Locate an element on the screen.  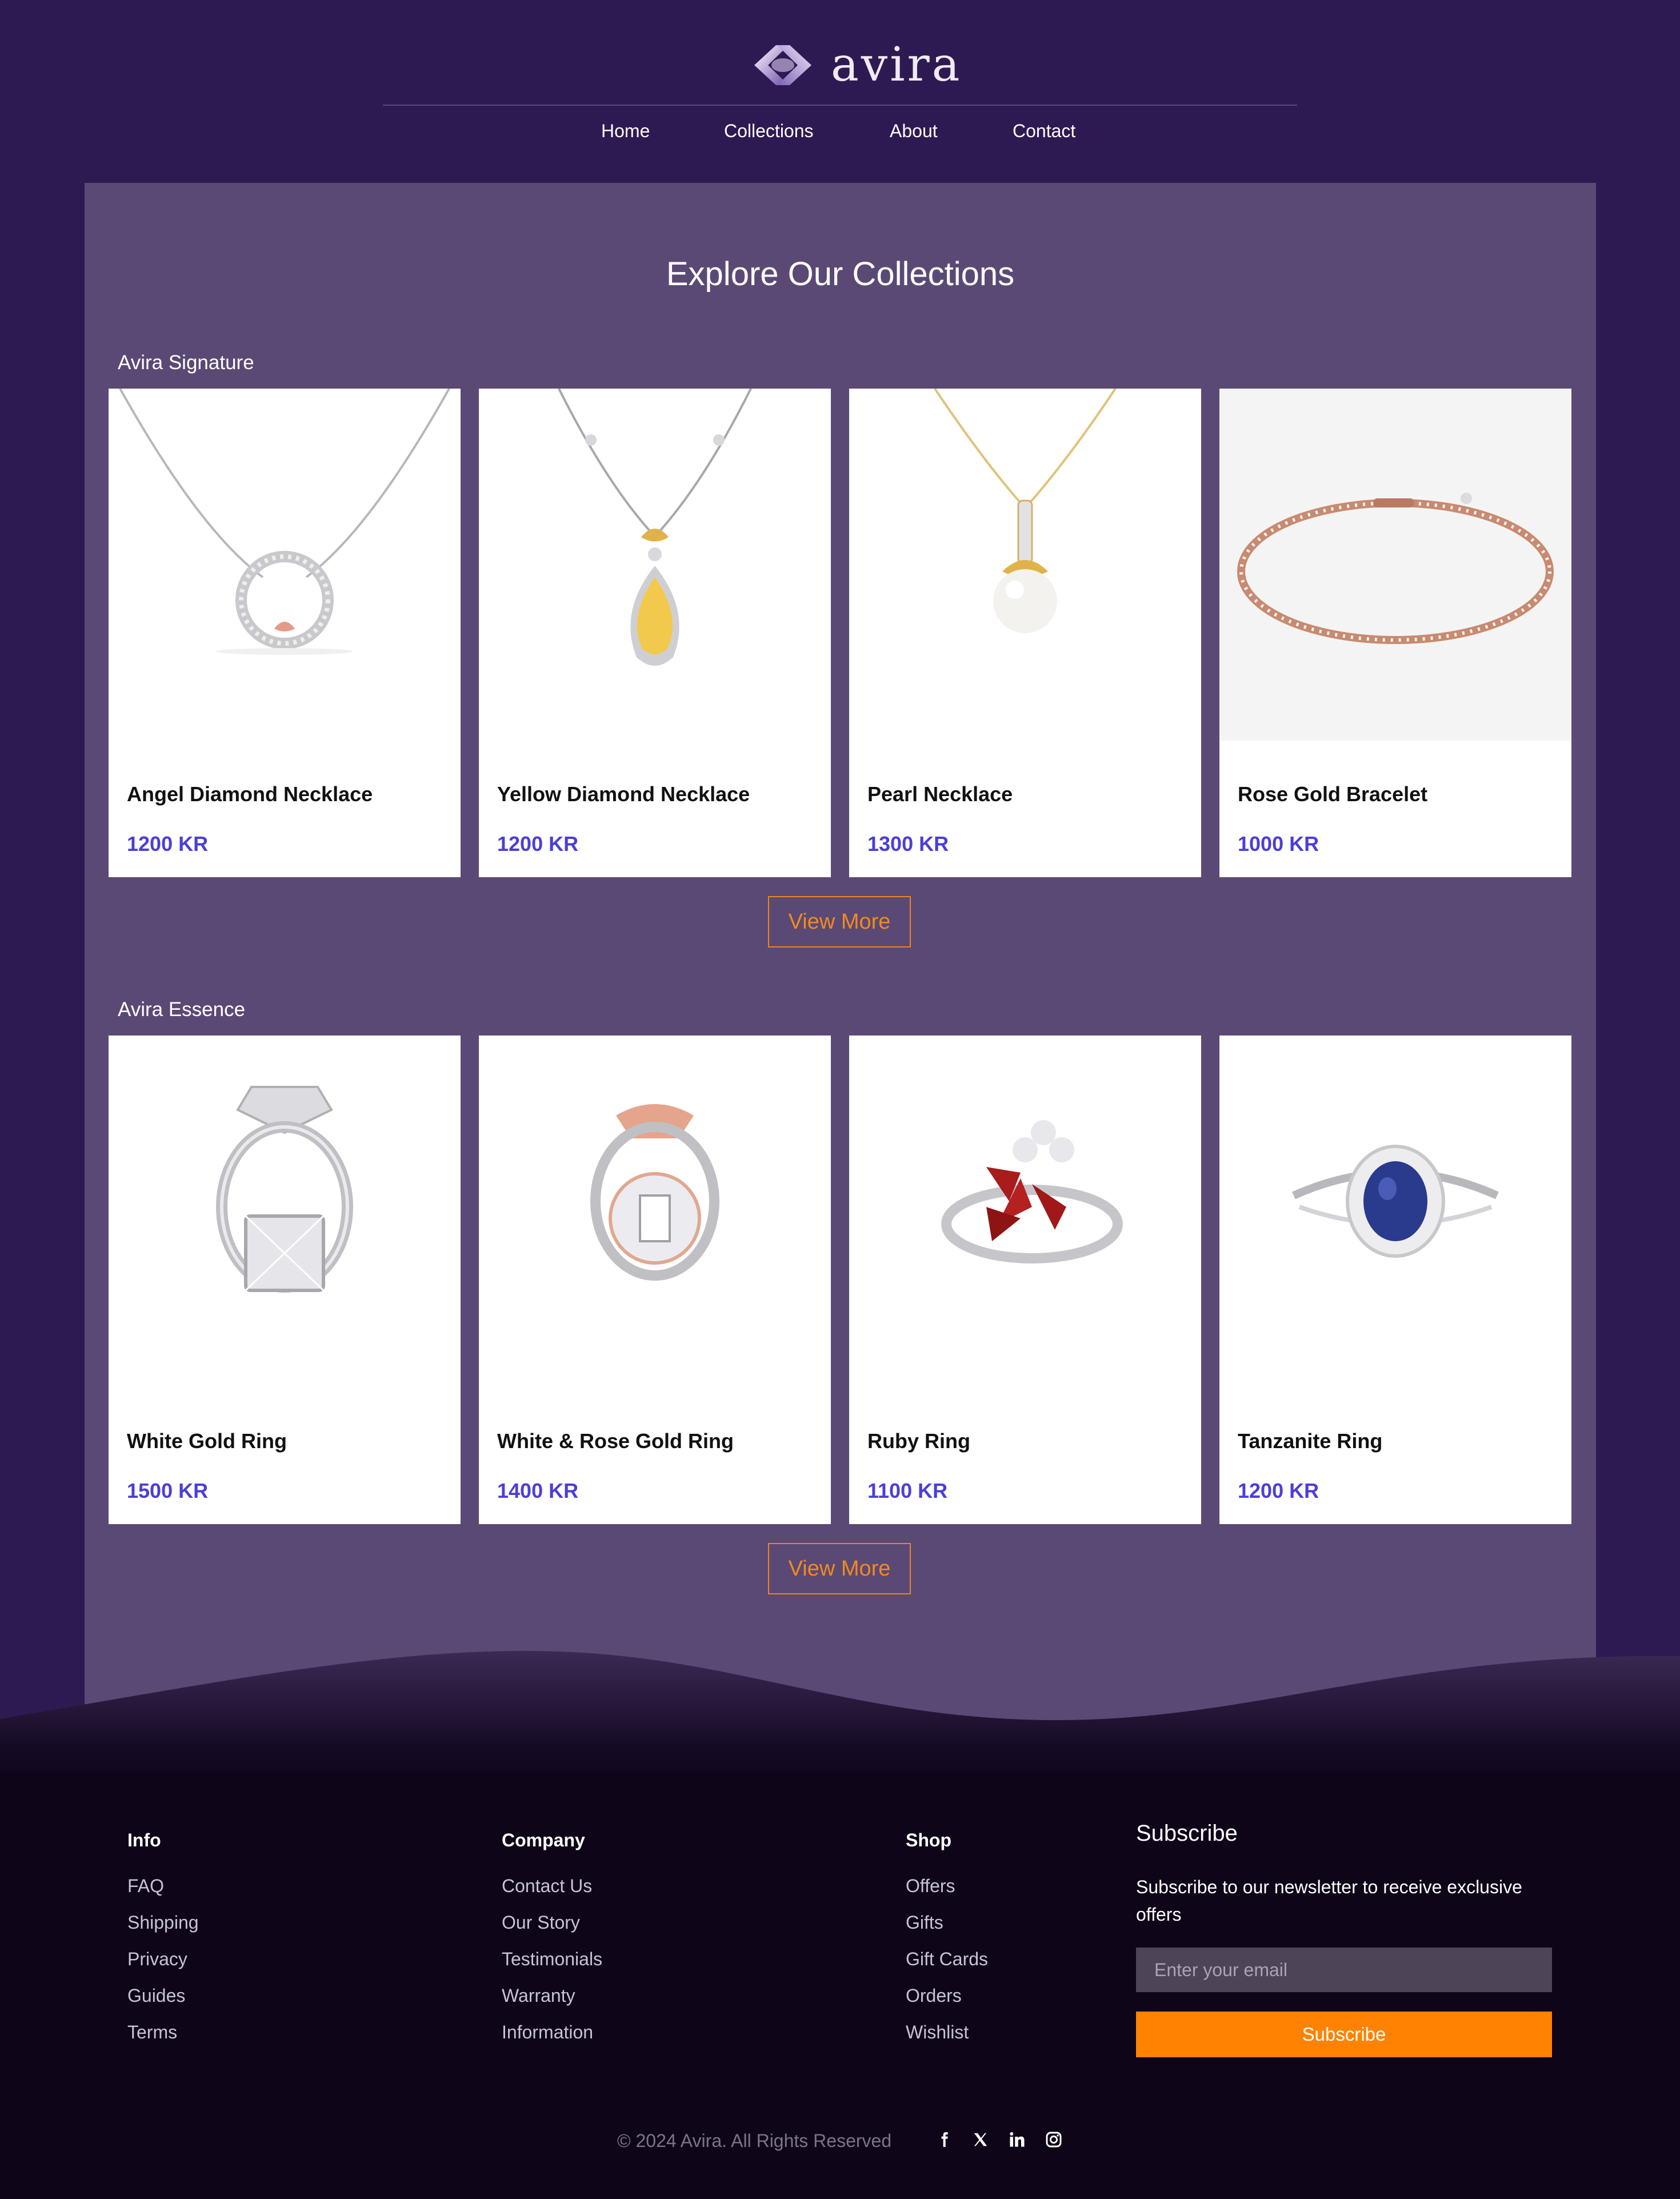
product-card: Ruby Ring 1100 KR is located at coordinates (1025, 1279).